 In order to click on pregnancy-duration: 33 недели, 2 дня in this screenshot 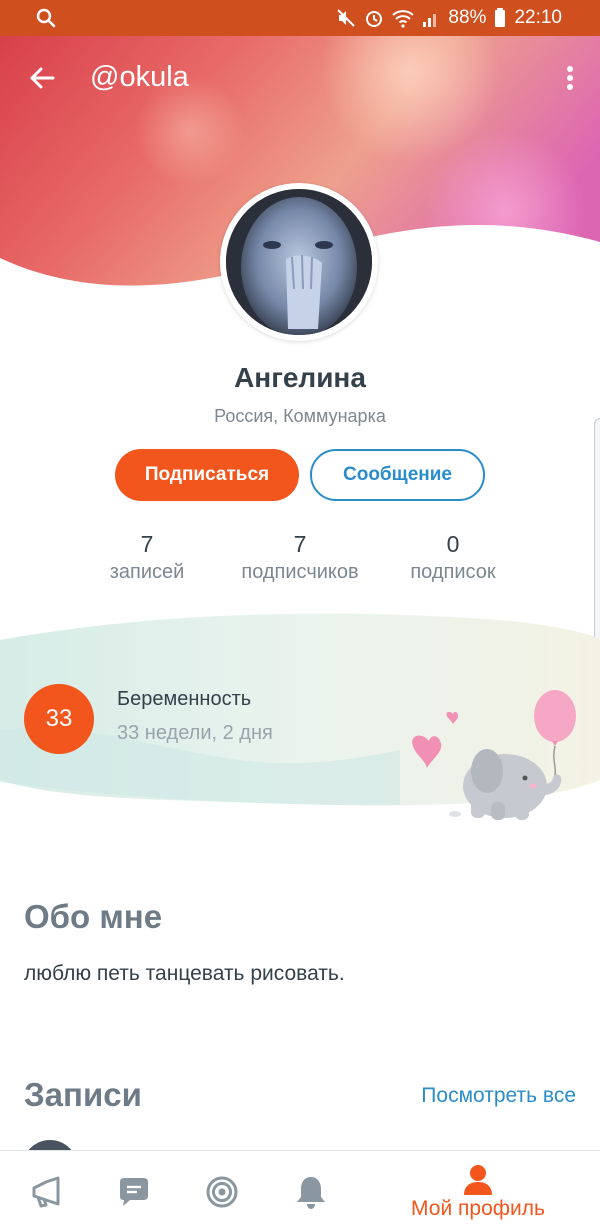, I will do `click(195, 733)`.